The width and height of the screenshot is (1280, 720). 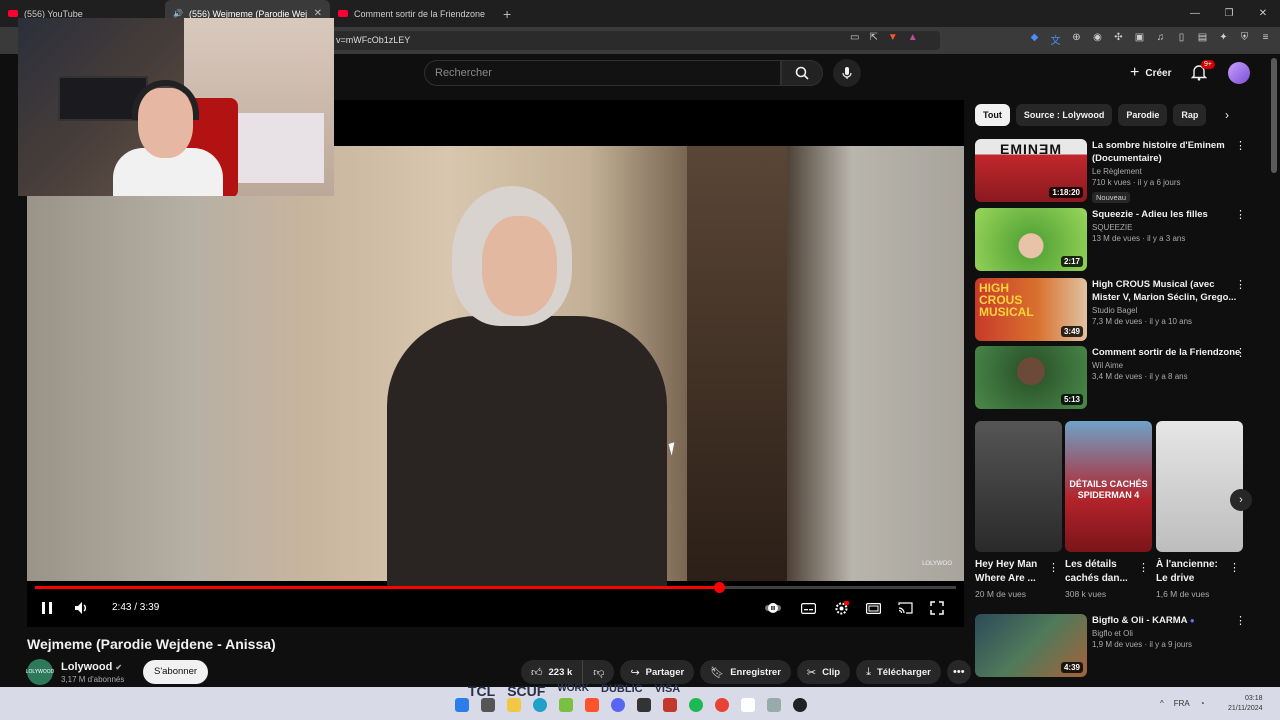 What do you see at coordinates (1139, 39) in the screenshot?
I see `extension-icon: ▣` at bounding box center [1139, 39].